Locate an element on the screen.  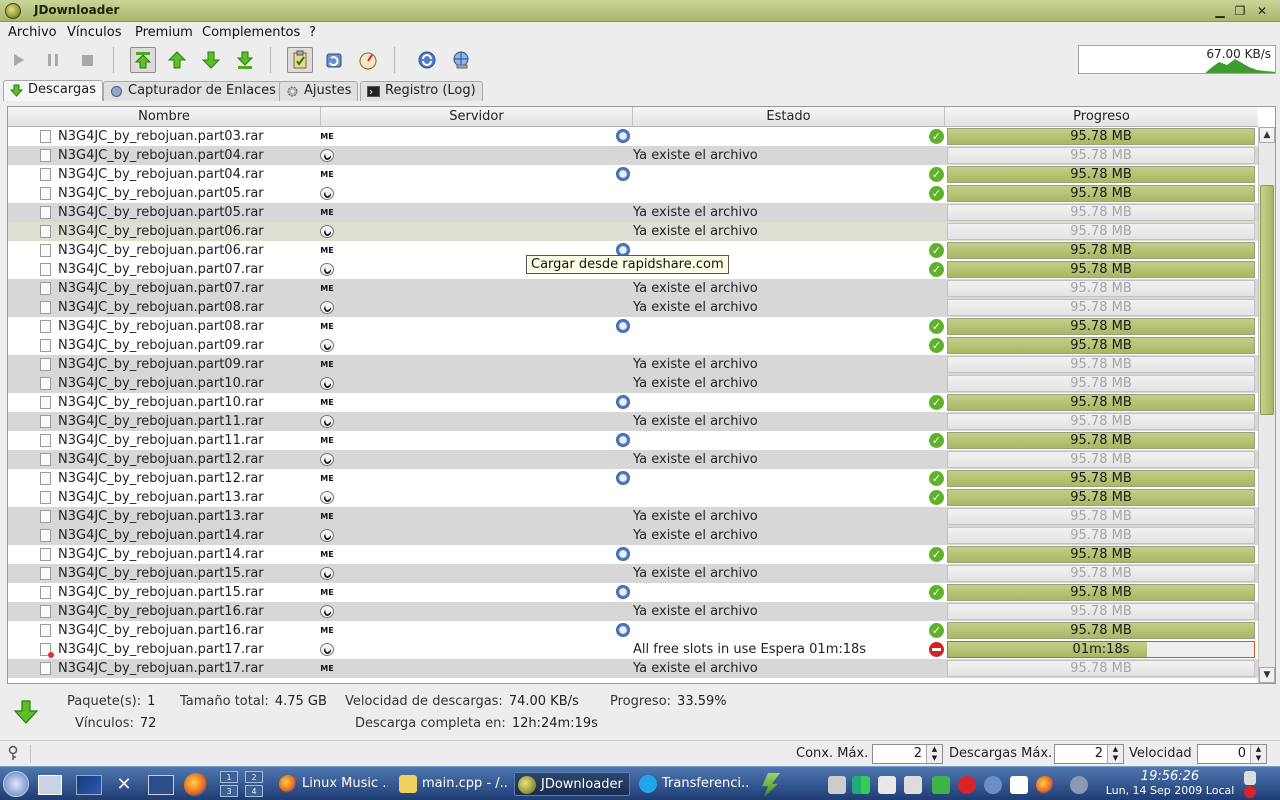
progress-bar: 95.78 MB is located at coordinates (1101, 193).